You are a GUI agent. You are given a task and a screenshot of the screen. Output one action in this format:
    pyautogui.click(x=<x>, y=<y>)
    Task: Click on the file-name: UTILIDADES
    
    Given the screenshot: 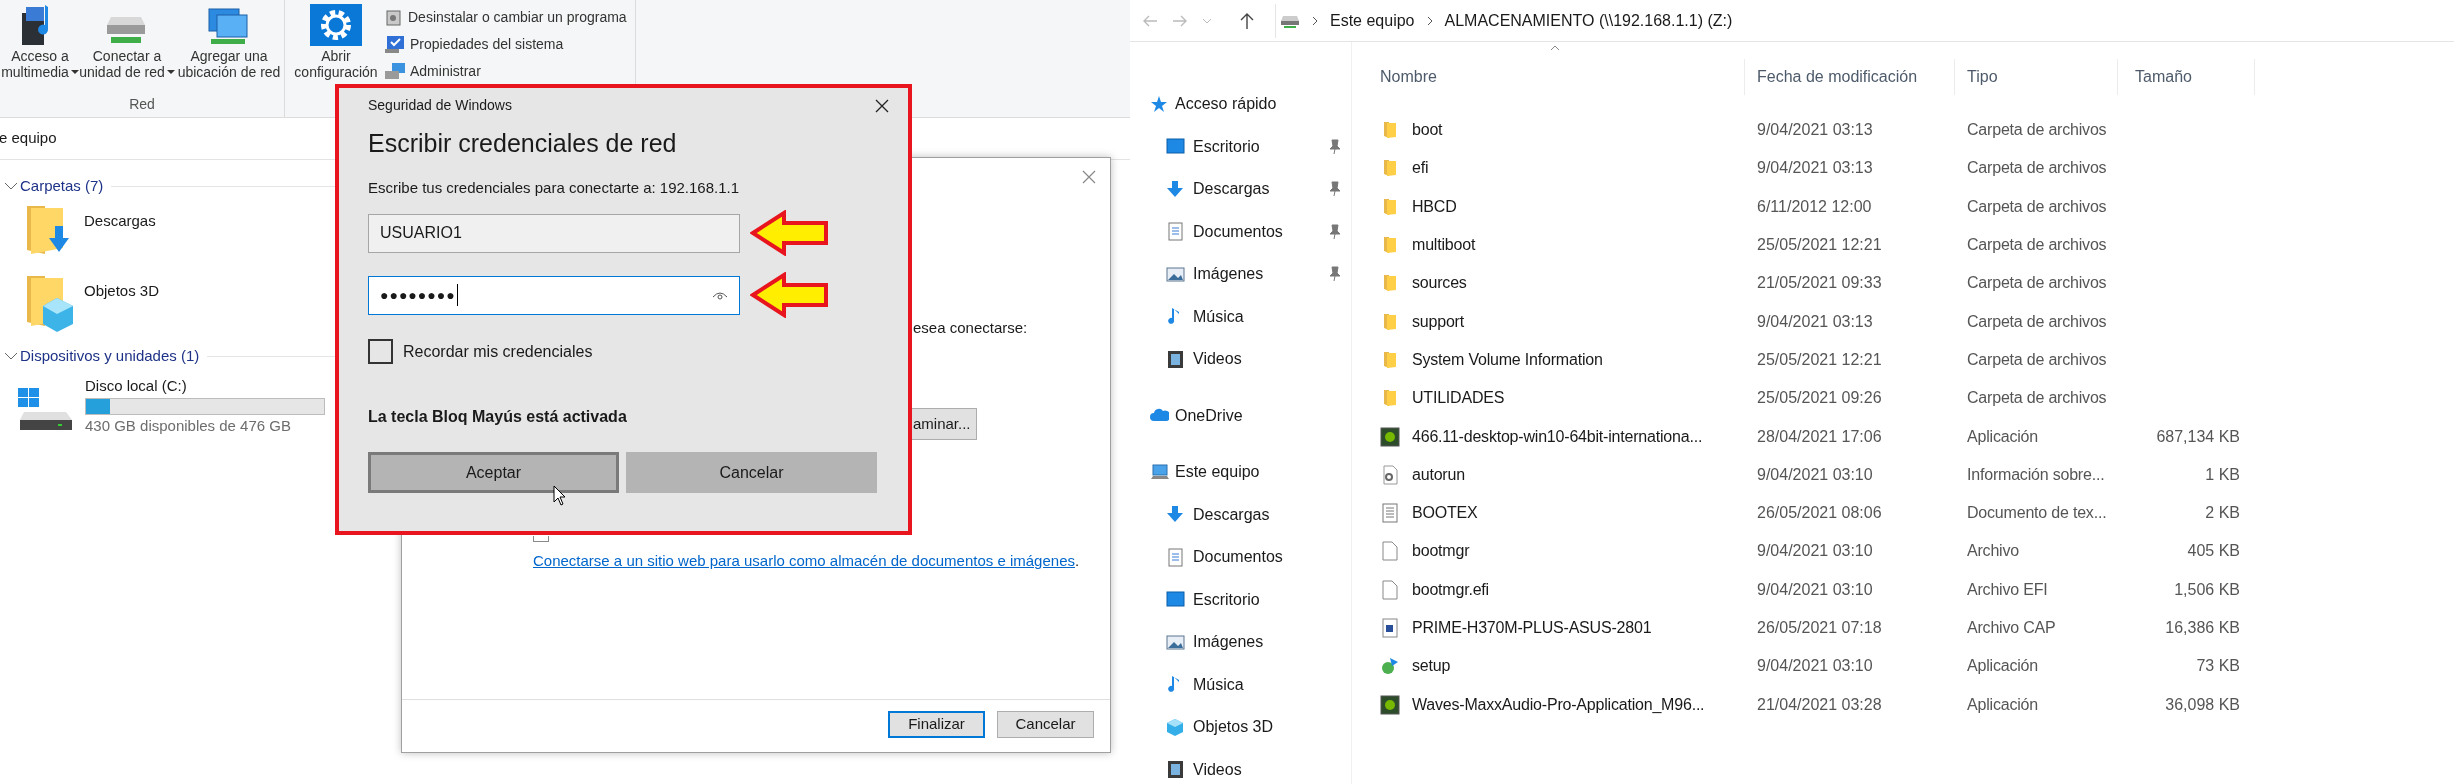 What is the action you would take?
    pyautogui.click(x=1458, y=398)
    